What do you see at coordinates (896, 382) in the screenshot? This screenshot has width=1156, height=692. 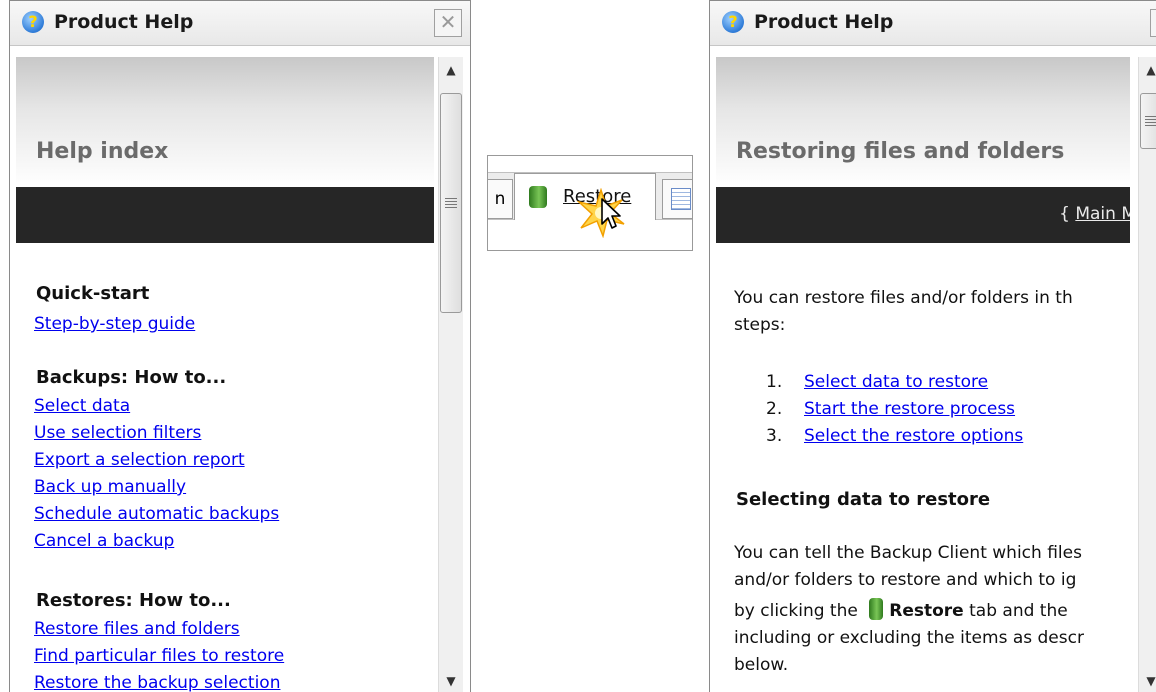 I see `link-select-data-to-restore: Select data to restore` at bounding box center [896, 382].